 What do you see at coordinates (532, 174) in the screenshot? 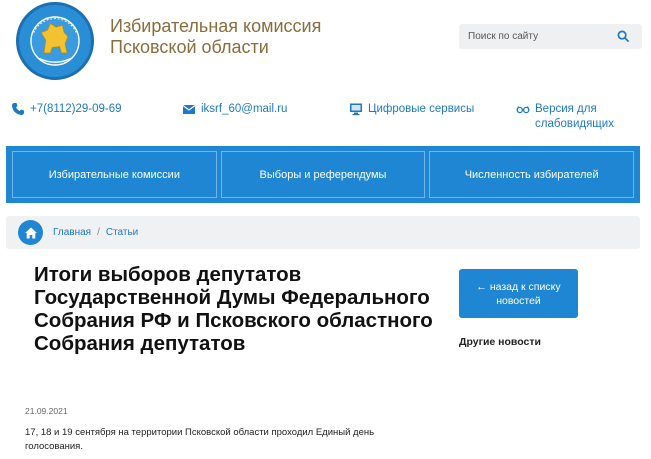
I see `nav-item-voters: Численность избирателей` at bounding box center [532, 174].